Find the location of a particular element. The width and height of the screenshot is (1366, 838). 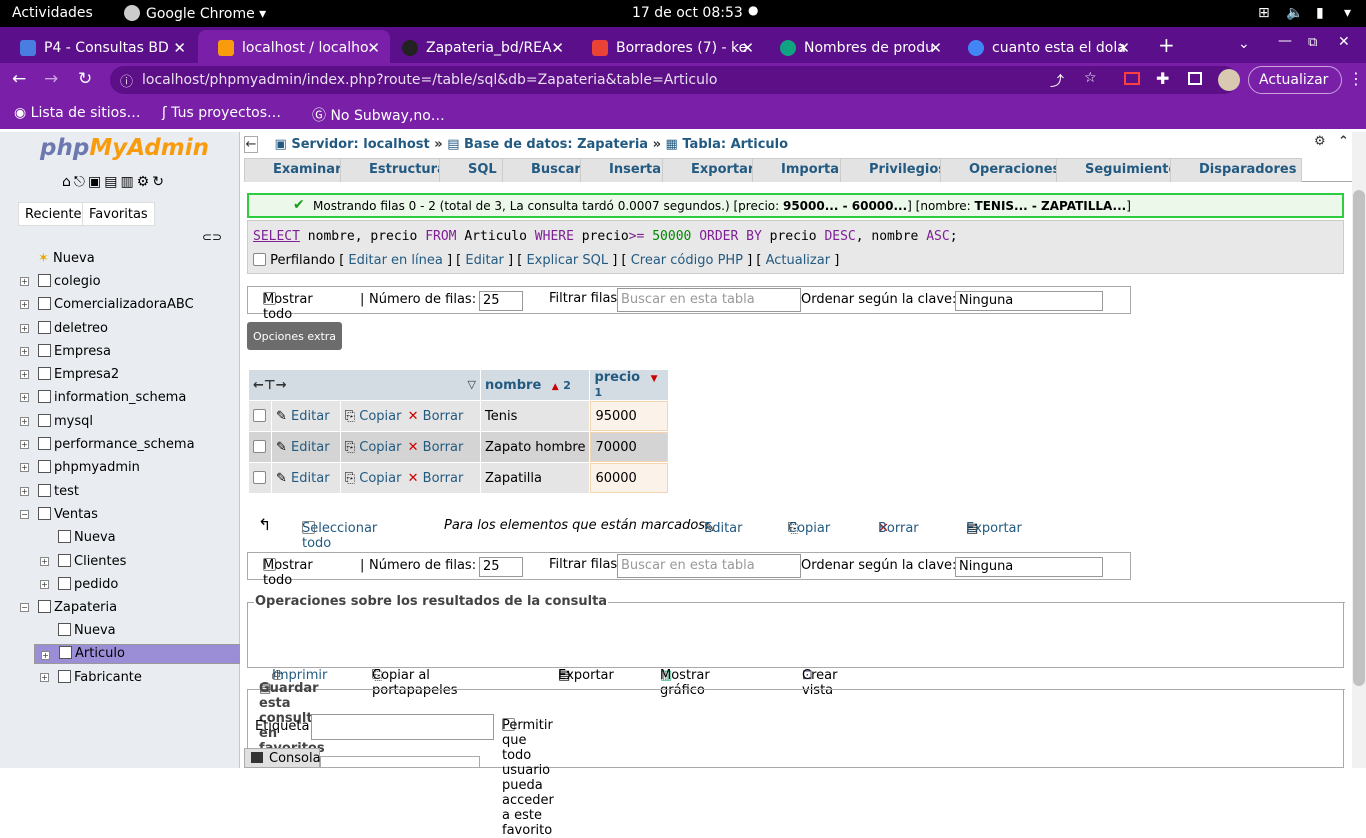

favorites-tab: Favoritas is located at coordinates (118, 214).